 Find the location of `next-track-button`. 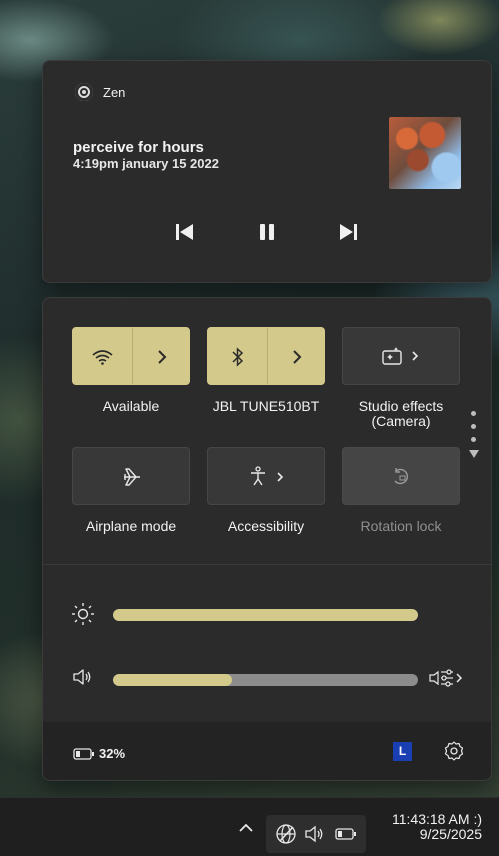

next-track-button is located at coordinates (349, 232).